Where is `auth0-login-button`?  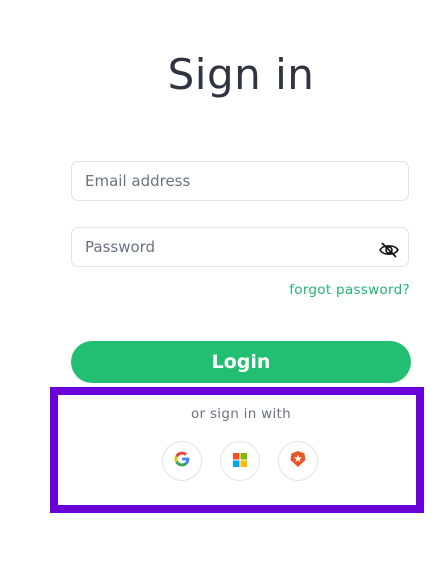 auth0-login-button is located at coordinates (298, 461).